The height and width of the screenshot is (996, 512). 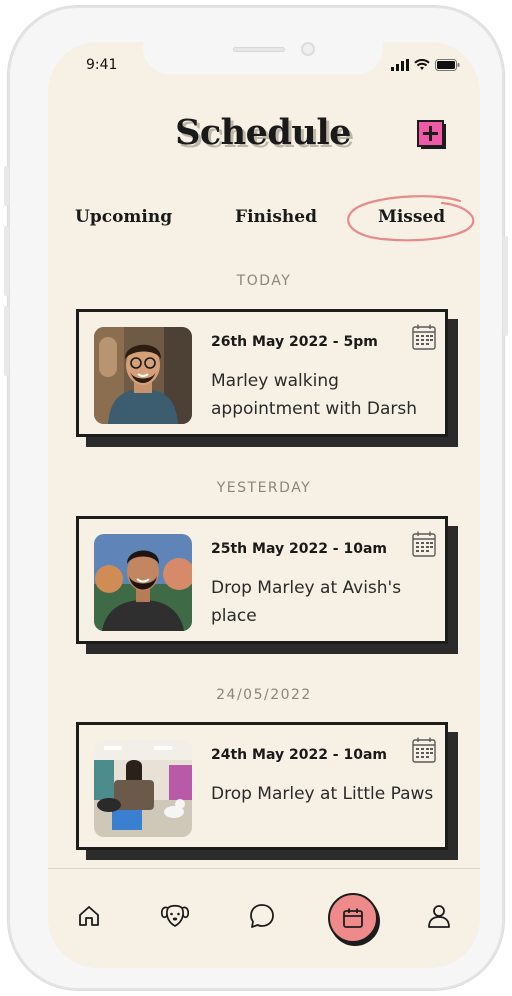 I want to click on nav-schedule, so click(x=353, y=918).